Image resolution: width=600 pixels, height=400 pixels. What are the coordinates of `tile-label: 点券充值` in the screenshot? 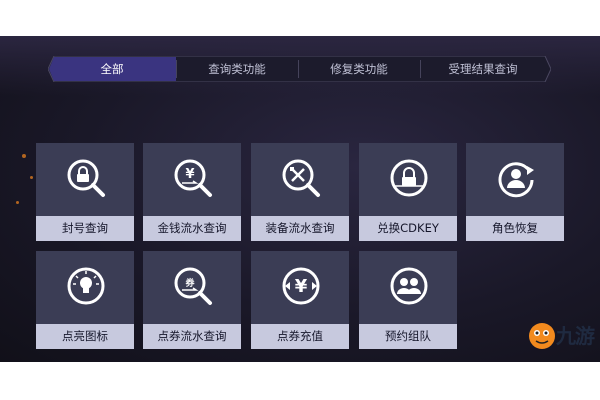 It's located at (300, 336).